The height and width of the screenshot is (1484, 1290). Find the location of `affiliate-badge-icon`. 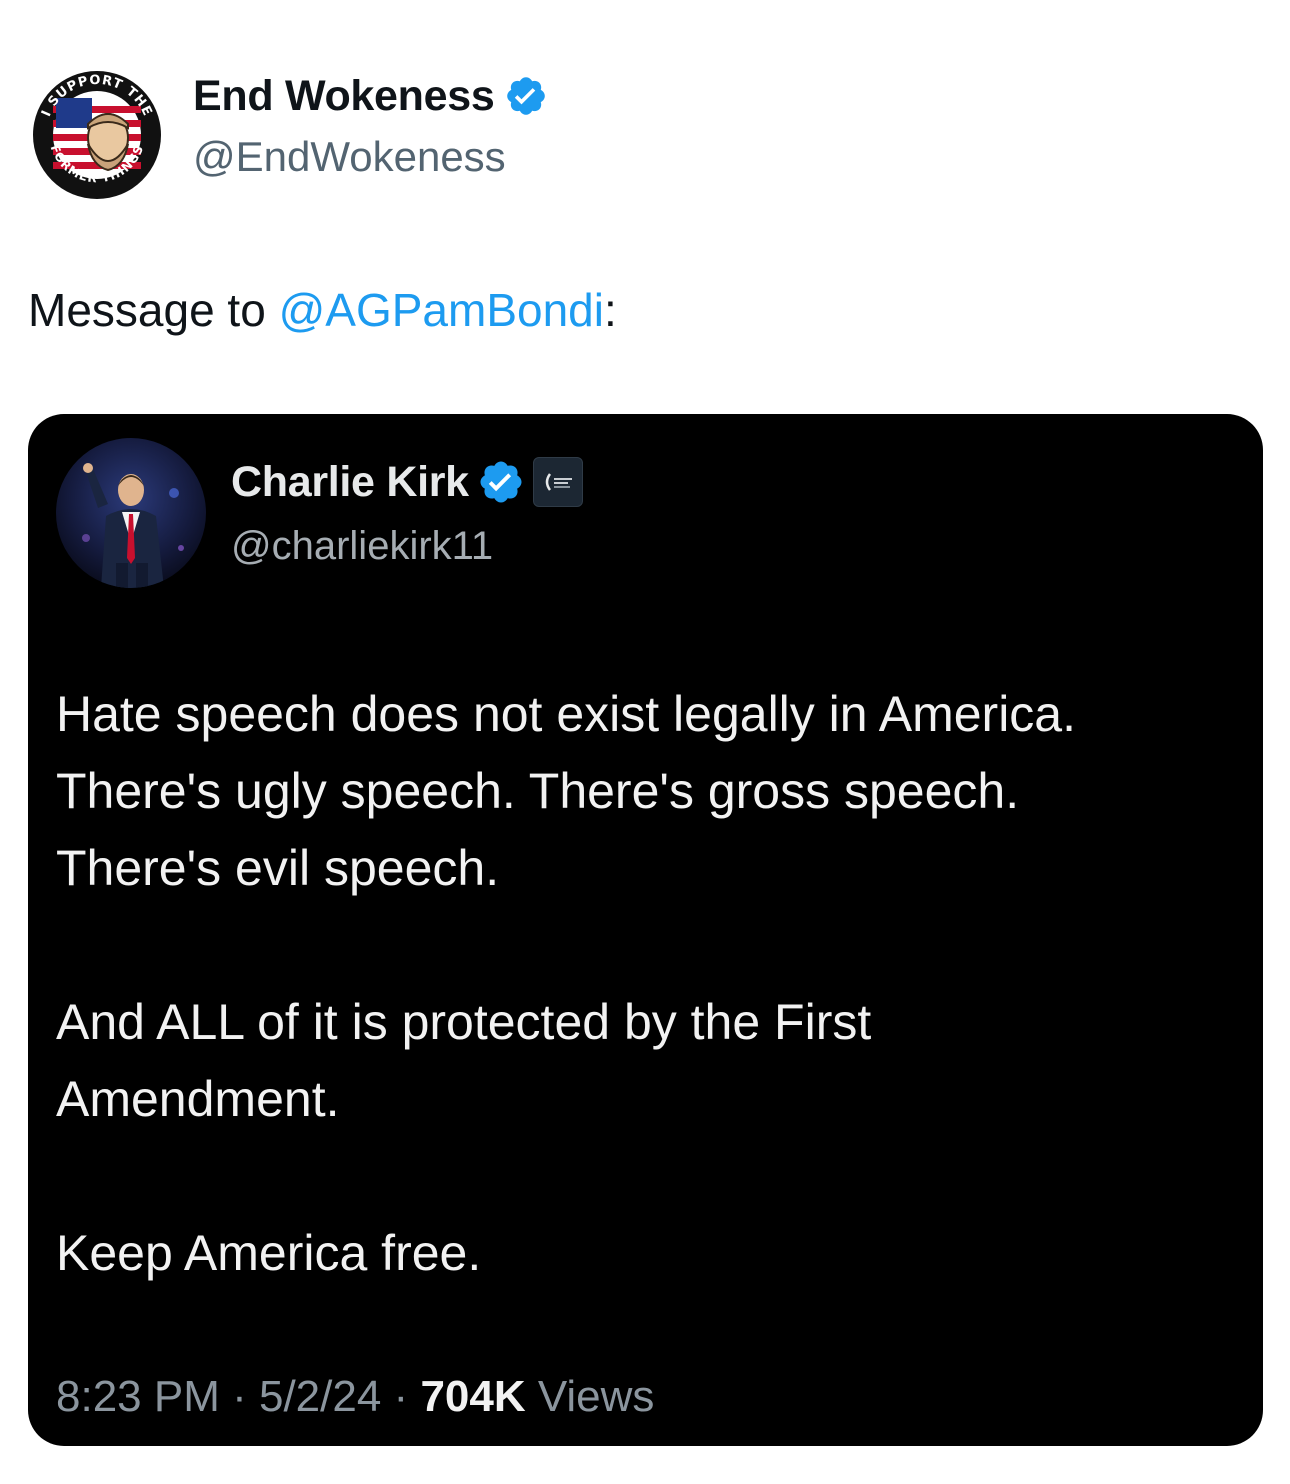

affiliate-badge-icon is located at coordinates (557, 482).